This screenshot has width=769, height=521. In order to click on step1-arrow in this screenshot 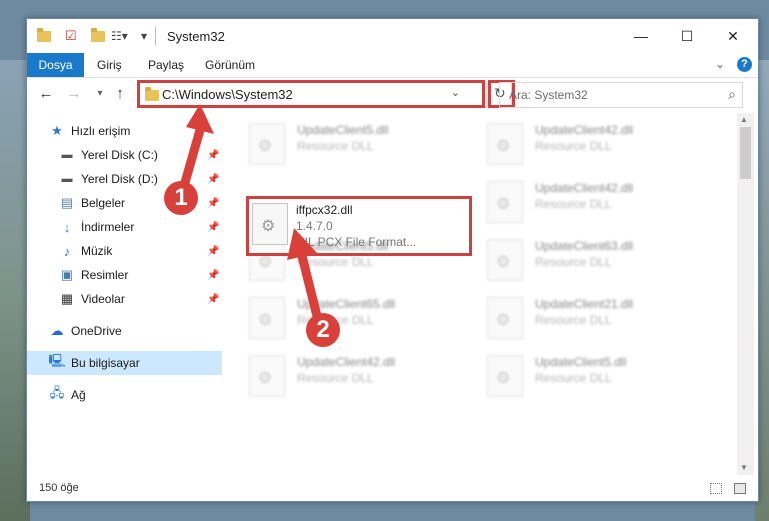, I will do `click(196, 147)`.